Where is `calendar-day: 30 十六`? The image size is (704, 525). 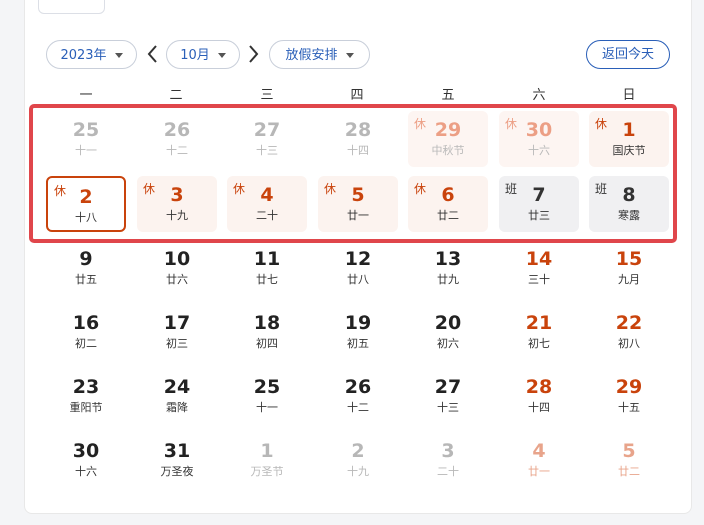 calendar-day: 30 十六 is located at coordinates (86, 460).